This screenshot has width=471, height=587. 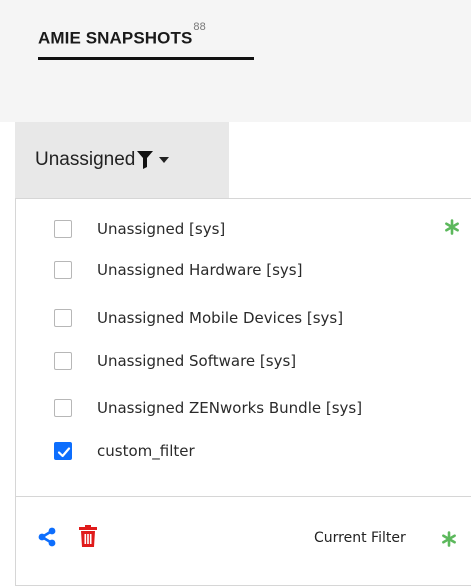 What do you see at coordinates (115, 38) in the screenshot?
I see `app-title-text: AMIE SNAPSHOTS` at bounding box center [115, 38].